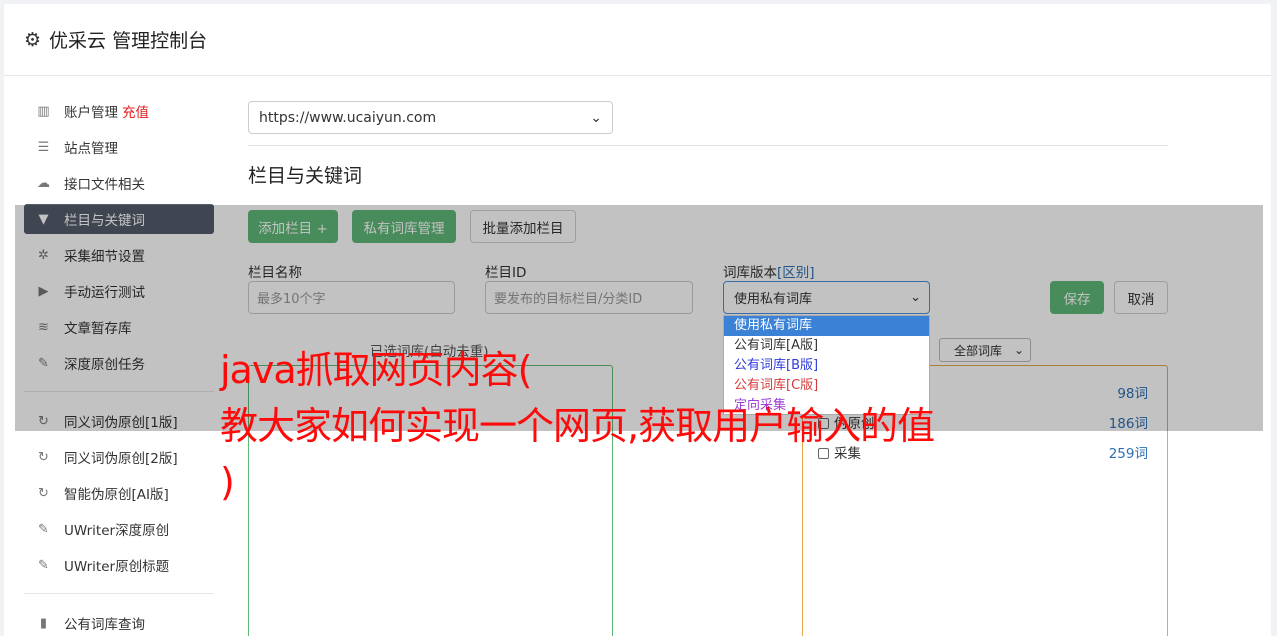 Image resolution: width=1277 pixels, height=636 pixels. I want to click on chevron-down-icon: ⌄, so click(596, 117).